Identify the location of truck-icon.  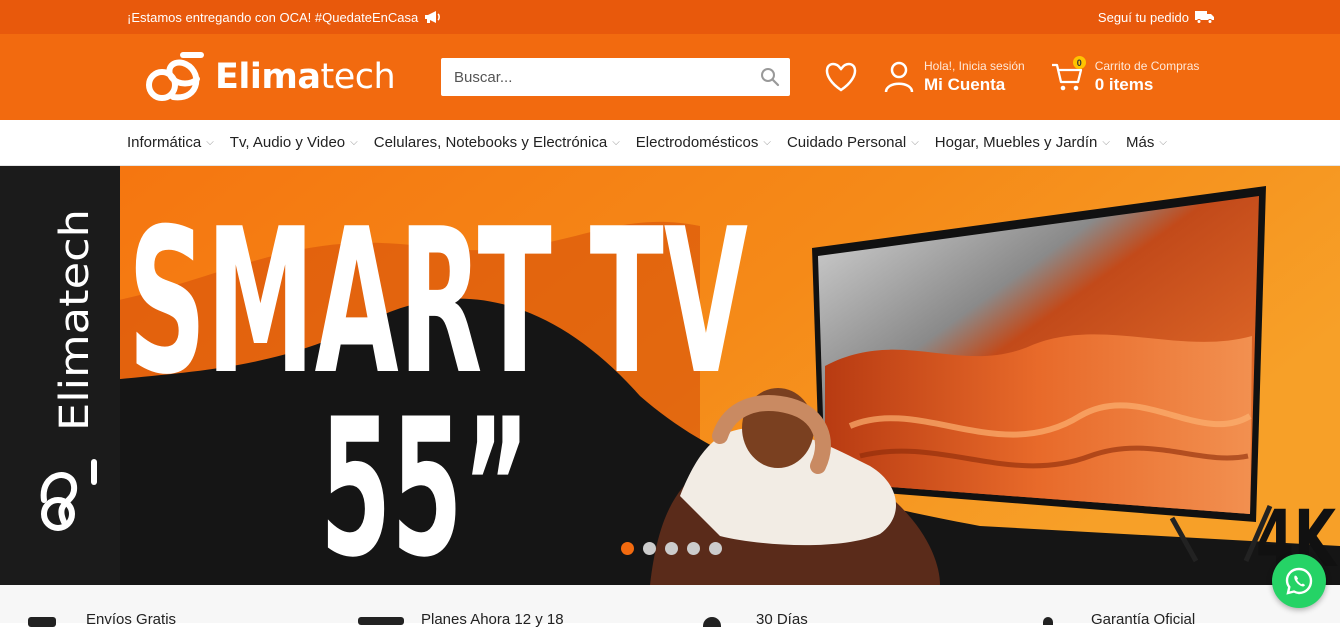
(1204, 17).